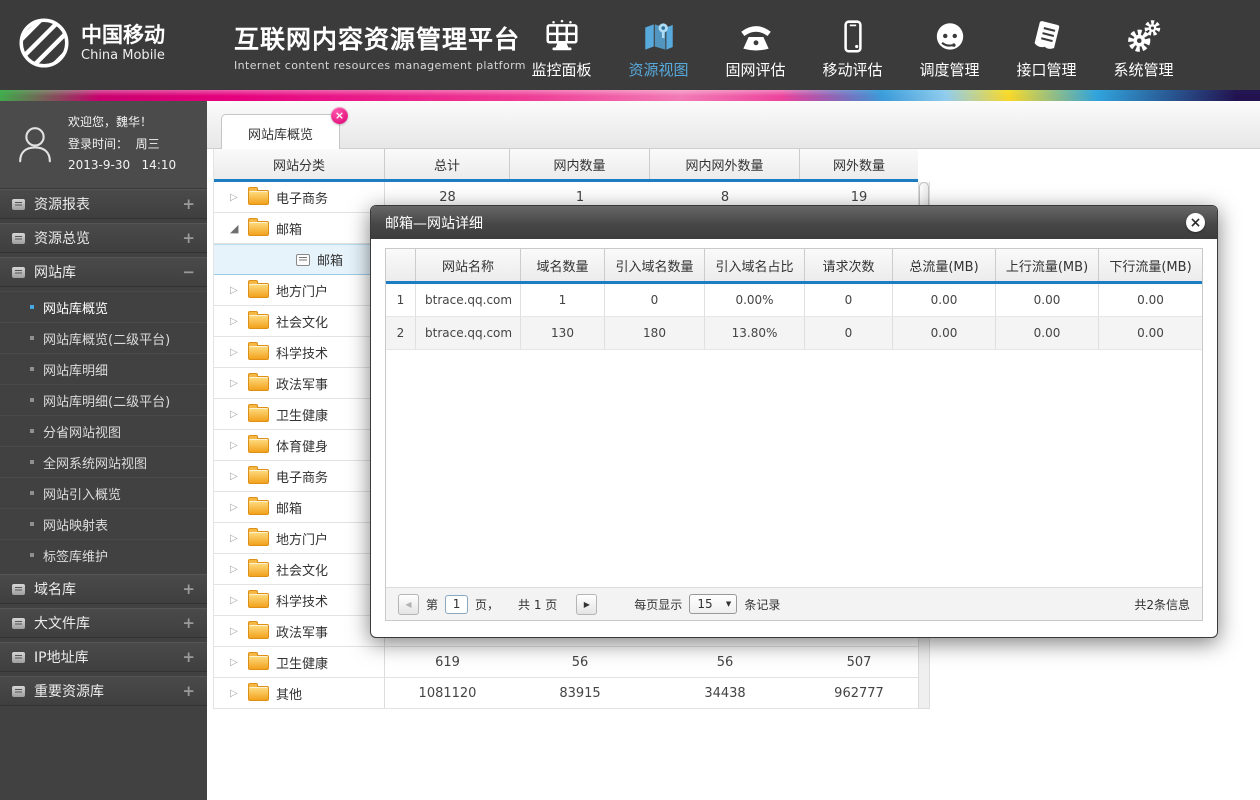  Describe the element at coordinates (408, 604) in the screenshot. I see `prev-page-button: ◀` at that location.